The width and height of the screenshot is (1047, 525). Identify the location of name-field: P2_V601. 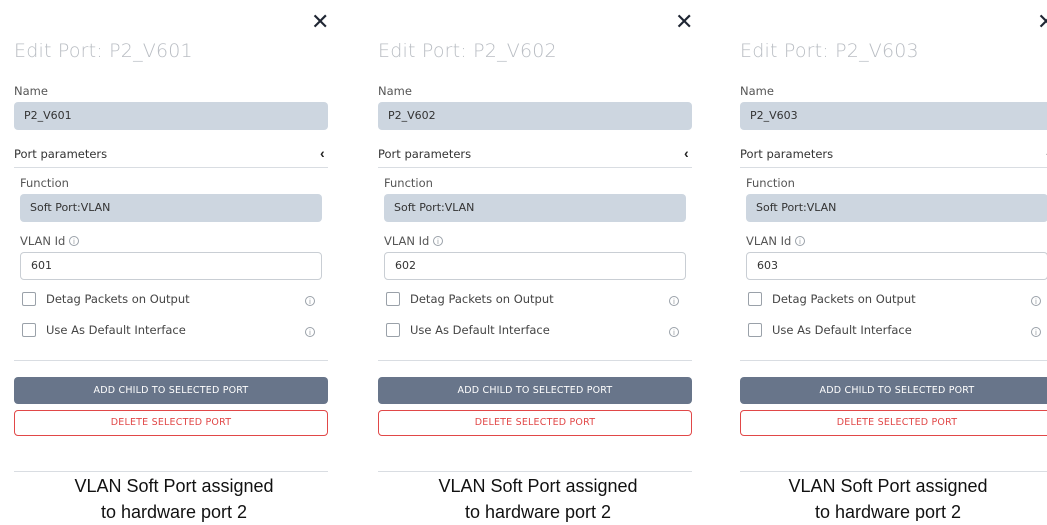
(171, 116).